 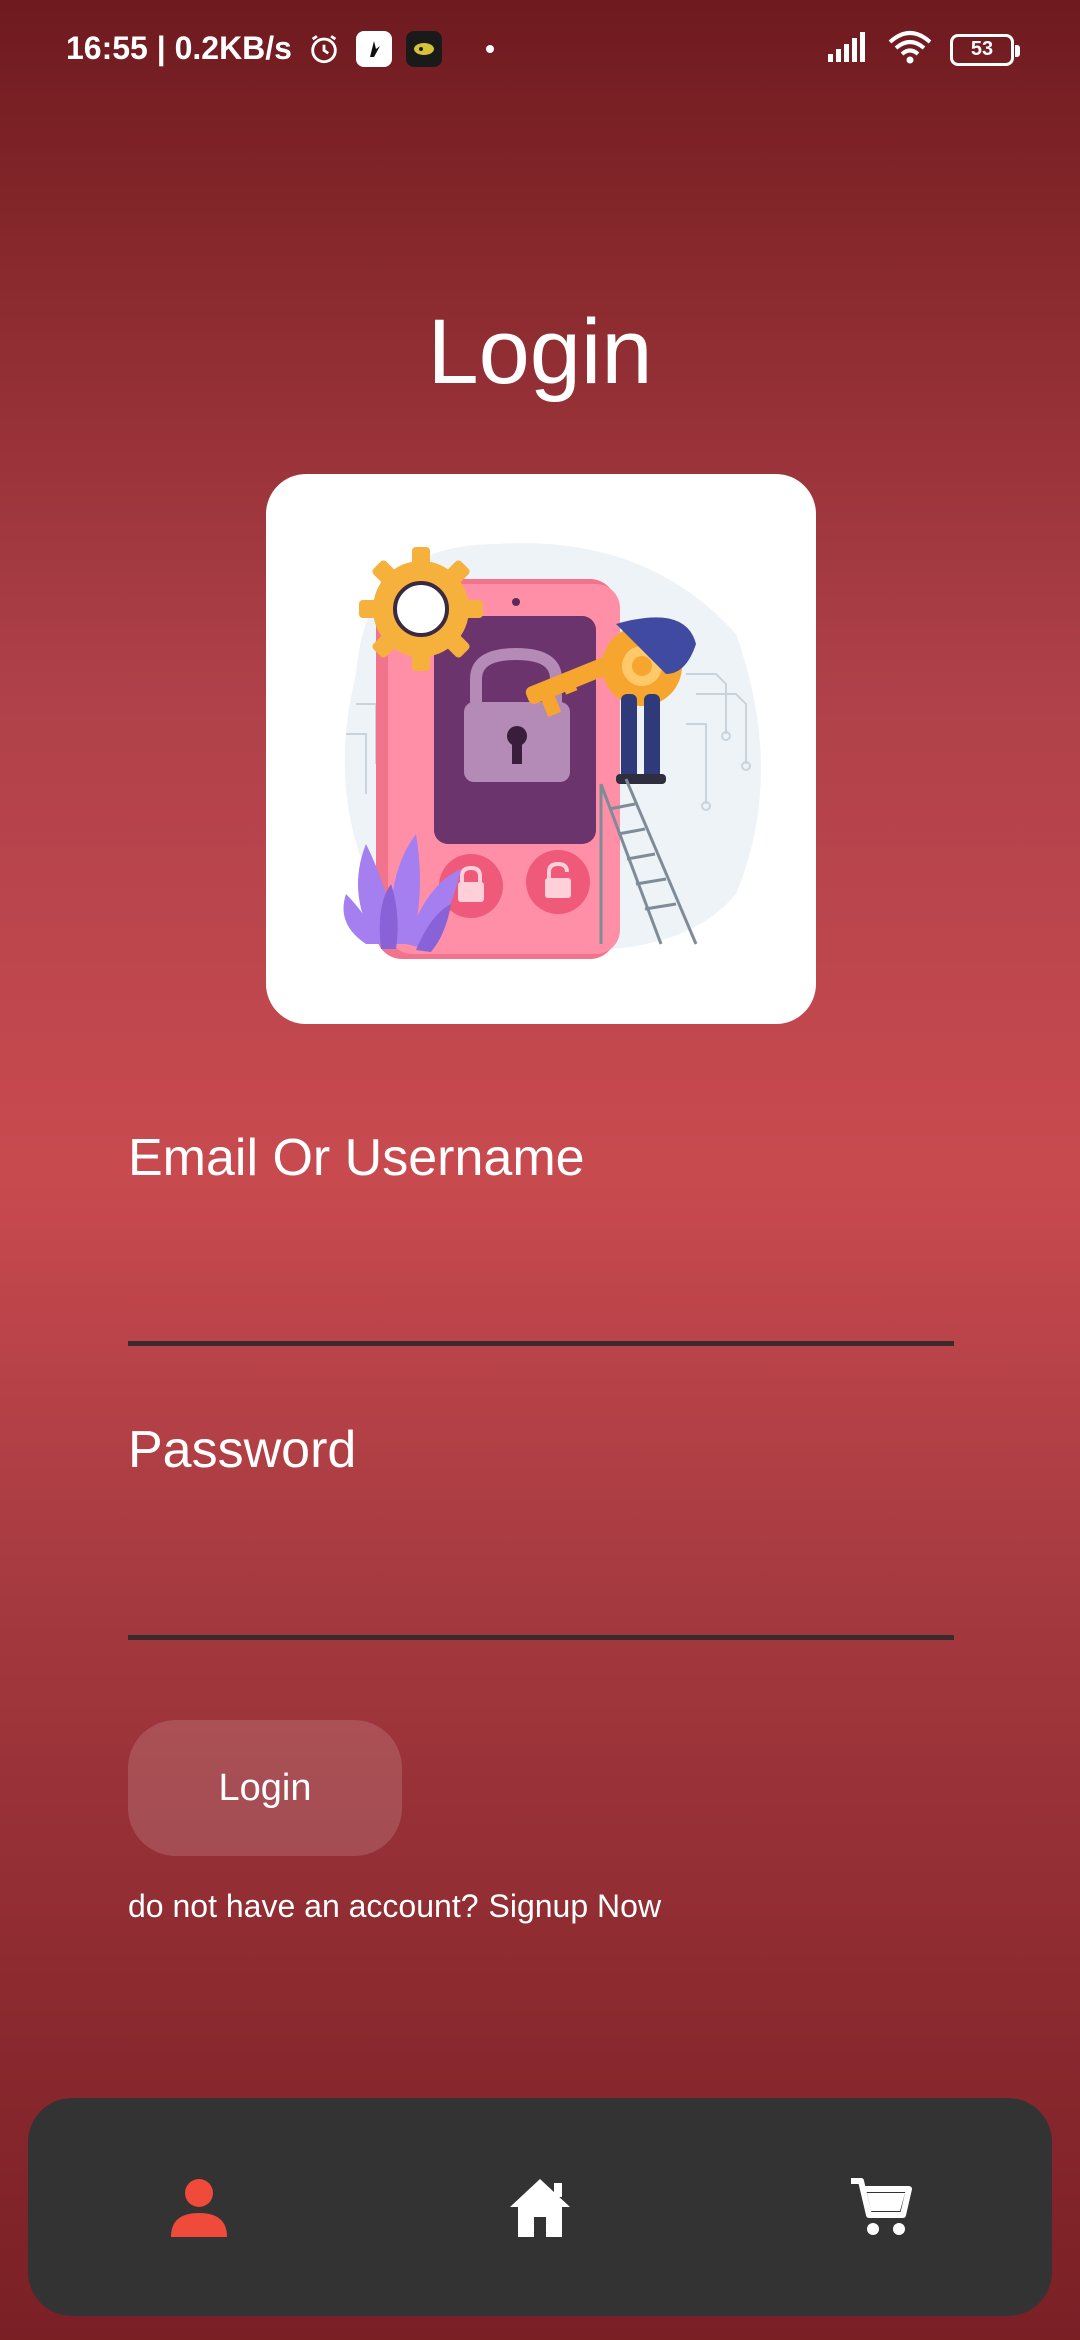 I want to click on bottom-nav, so click(x=540, y=2207).